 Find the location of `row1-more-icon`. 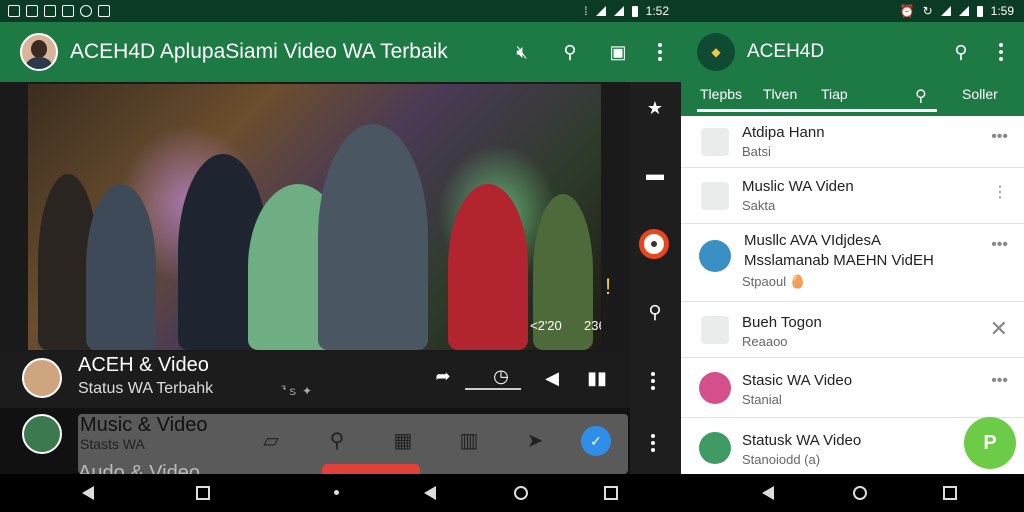

row1-more-icon is located at coordinates (653, 381).